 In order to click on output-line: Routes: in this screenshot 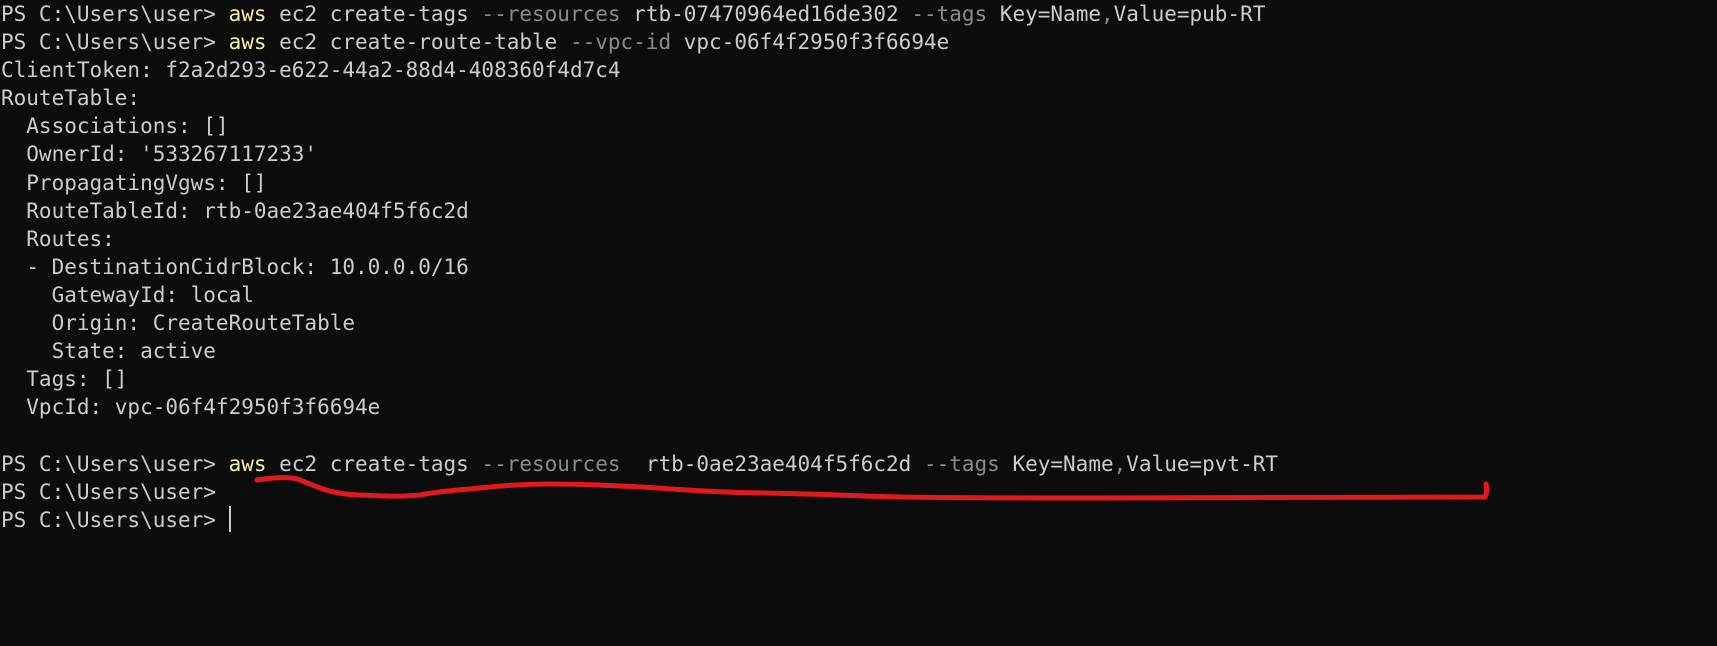, I will do `click(58, 238)`.